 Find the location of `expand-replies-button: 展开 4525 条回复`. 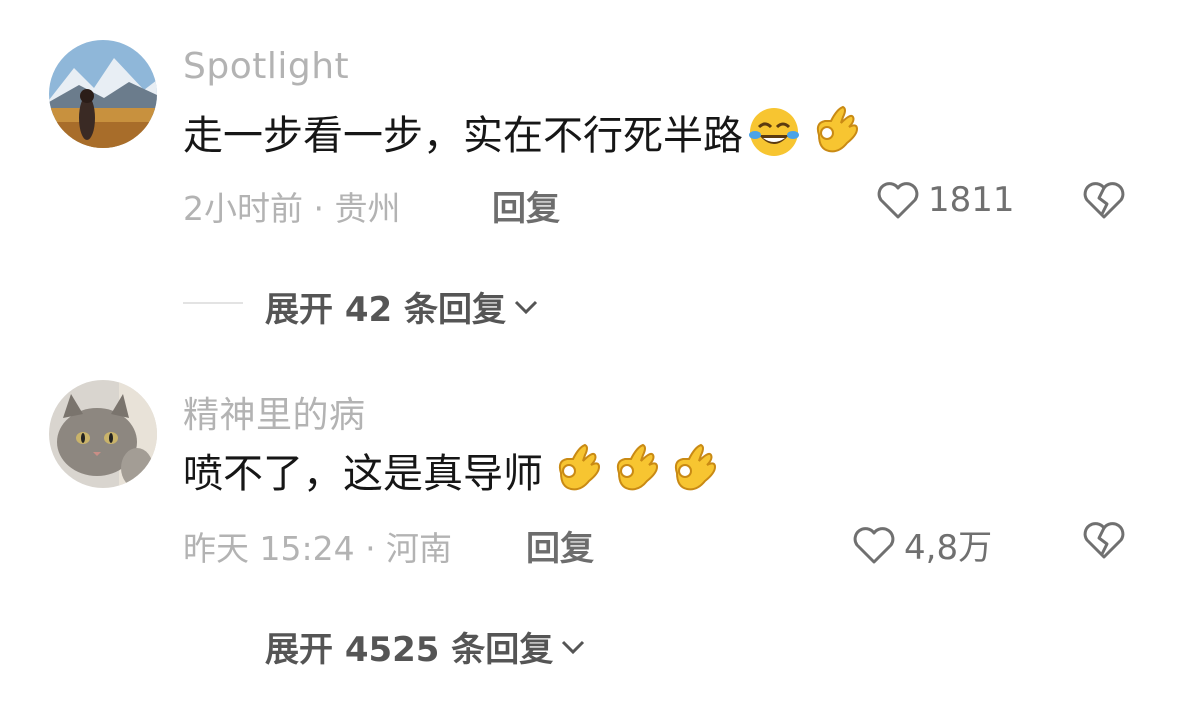

expand-replies-button: 展开 4525 条回复 is located at coordinates (426, 646).